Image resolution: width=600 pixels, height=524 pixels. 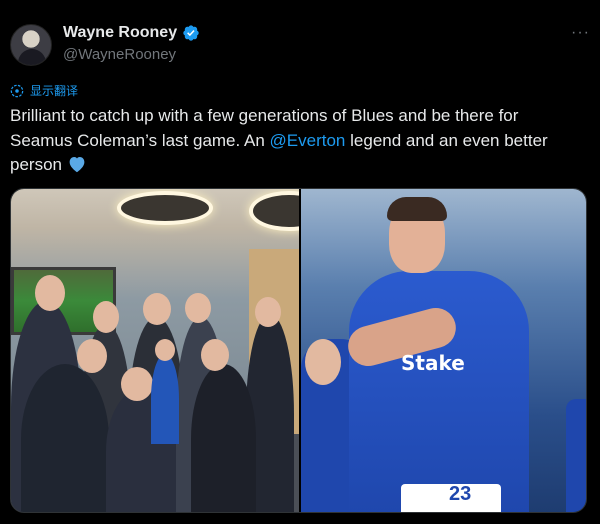 What do you see at coordinates (576, 455) in the screenshot?
I see `mascot-figure` at bounding box center [576, 455].